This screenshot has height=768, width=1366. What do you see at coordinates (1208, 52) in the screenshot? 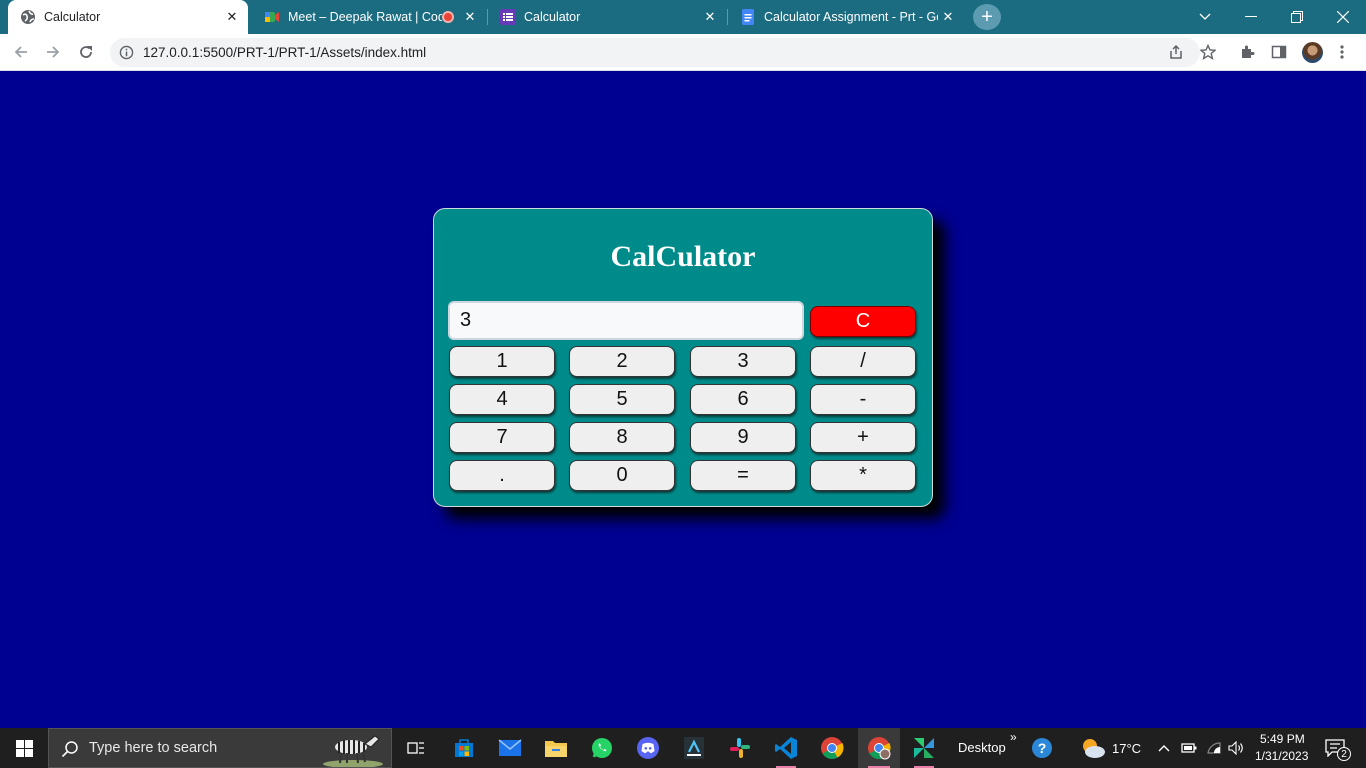
I see `bookmark-star-icon` at bounding box center [1208, 52].